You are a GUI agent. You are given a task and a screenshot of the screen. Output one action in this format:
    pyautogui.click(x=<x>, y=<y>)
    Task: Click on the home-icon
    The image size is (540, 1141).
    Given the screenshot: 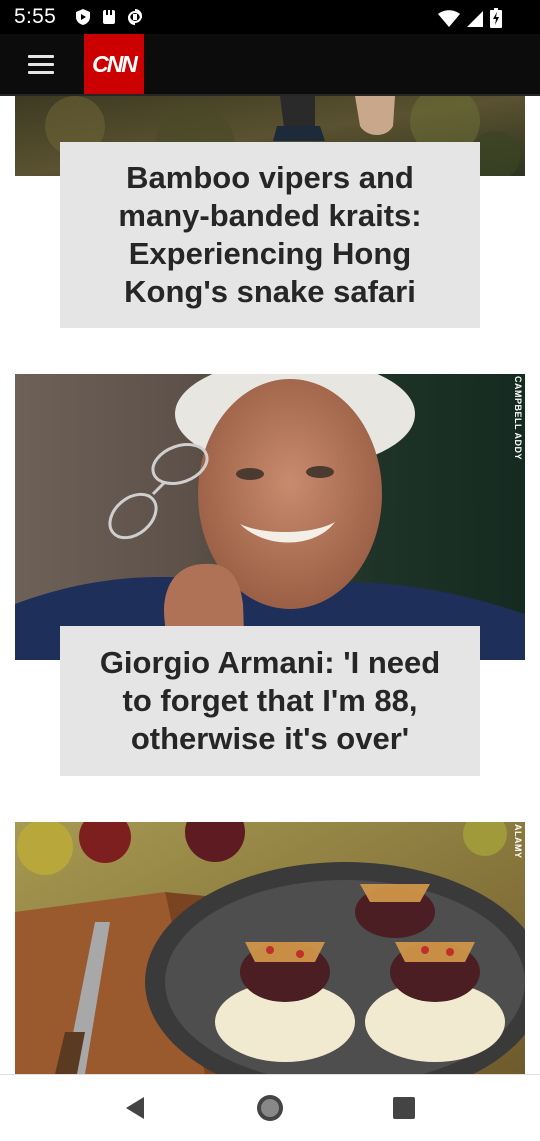 What is the action you would take?
    pyautogui.click(x=270, y=1108)
    